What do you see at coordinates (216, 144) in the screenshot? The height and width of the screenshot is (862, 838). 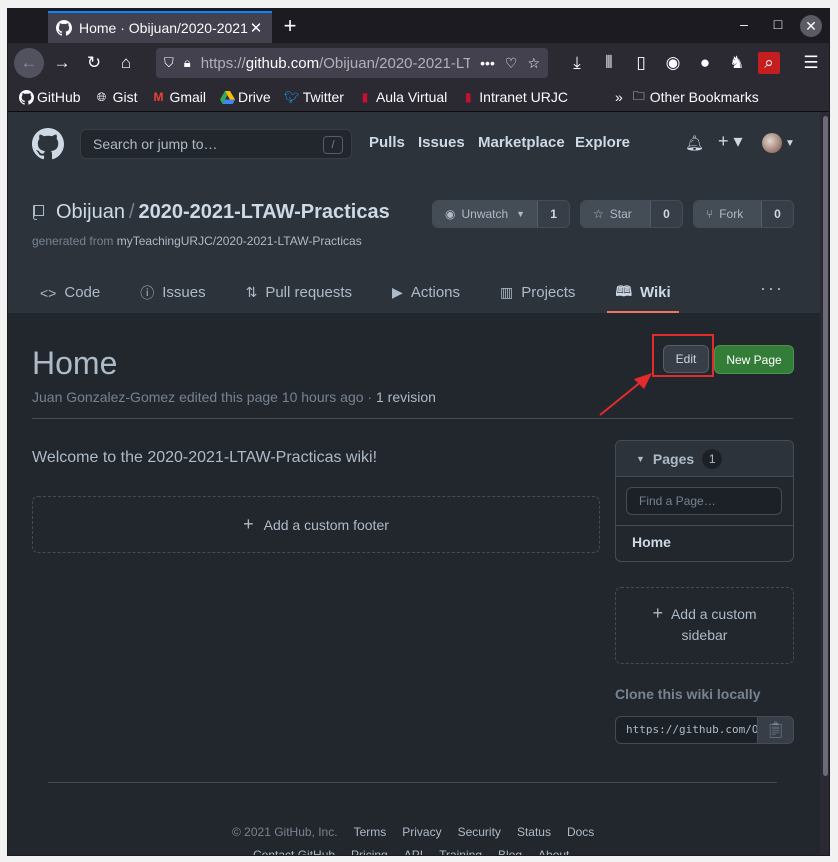 I see `search-input: Search or jump to… /` at bounding box center [216, 144].